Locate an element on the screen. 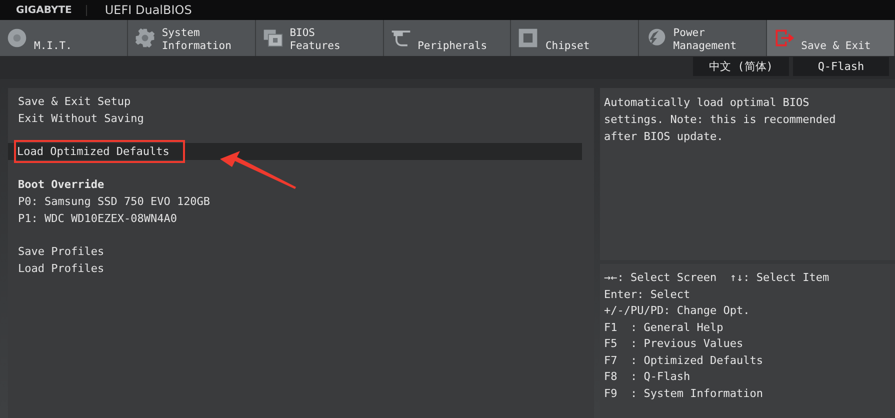 The height and width of the screenshot is (418, 895). section-heading: Boot Override is located at coordinates (61, 184).